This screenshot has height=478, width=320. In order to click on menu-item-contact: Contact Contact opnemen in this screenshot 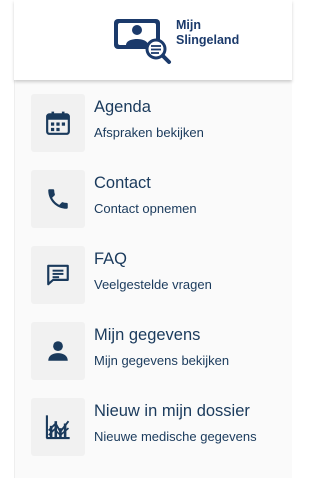, I will do `click(162, 201)`.